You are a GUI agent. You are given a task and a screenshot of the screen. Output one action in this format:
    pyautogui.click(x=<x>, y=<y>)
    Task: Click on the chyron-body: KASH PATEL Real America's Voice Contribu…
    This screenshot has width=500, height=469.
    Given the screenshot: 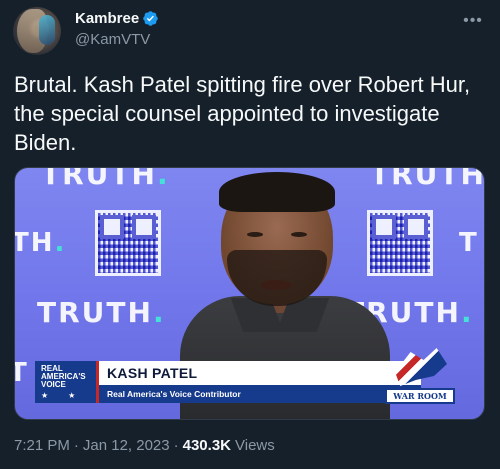 What is the action you would take?
    pyautogui.click(x=260, y=382)
    